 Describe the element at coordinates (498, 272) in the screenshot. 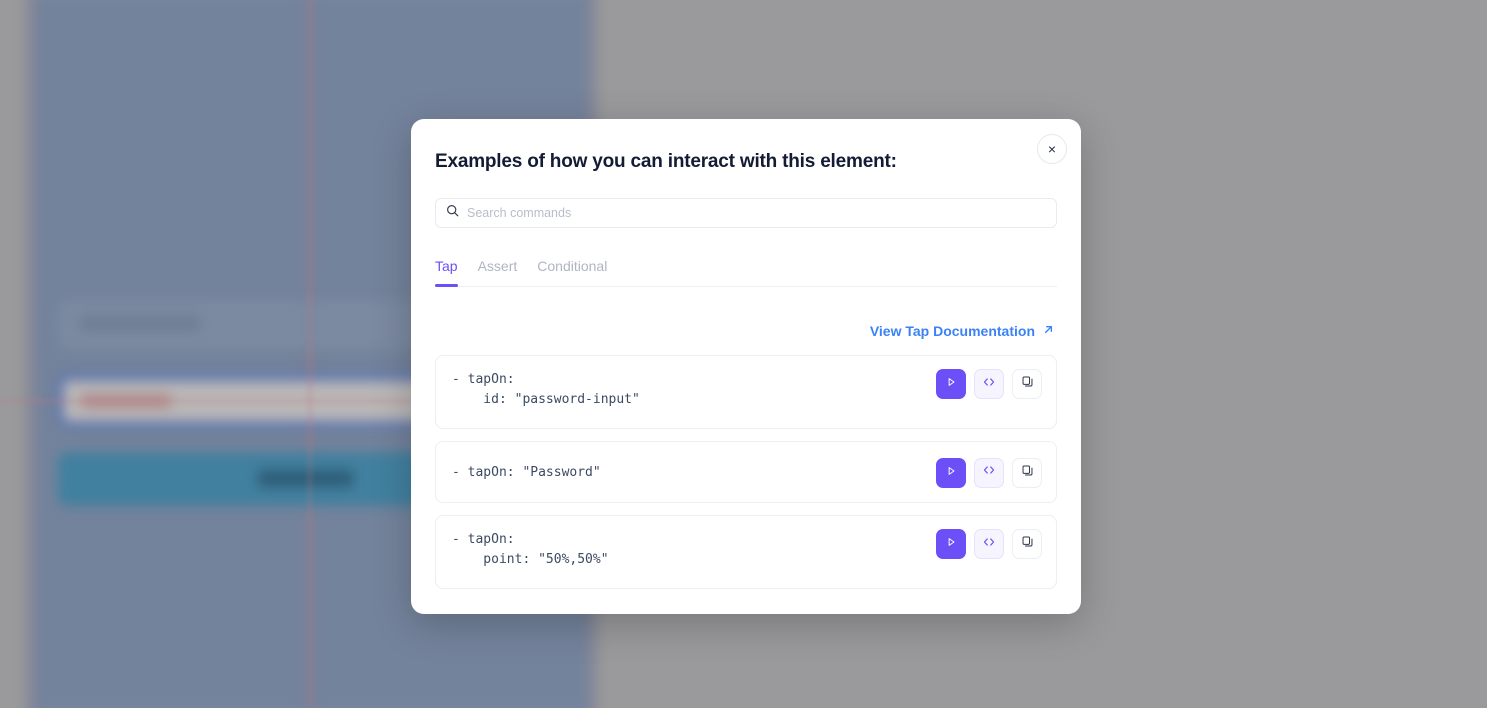

I see `tab-assert: Assert` at that location.